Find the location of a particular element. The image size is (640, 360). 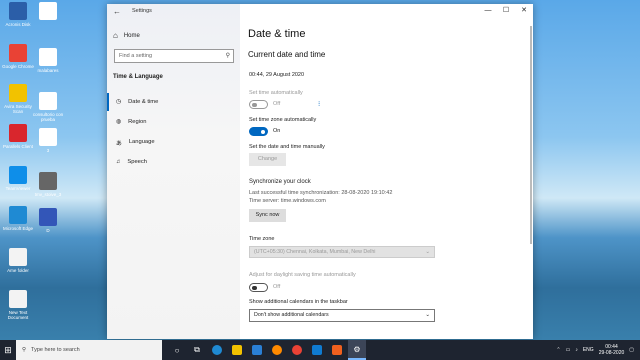

desktop-icon-label: Avira Security Scan is located at coordinates (18, 109).